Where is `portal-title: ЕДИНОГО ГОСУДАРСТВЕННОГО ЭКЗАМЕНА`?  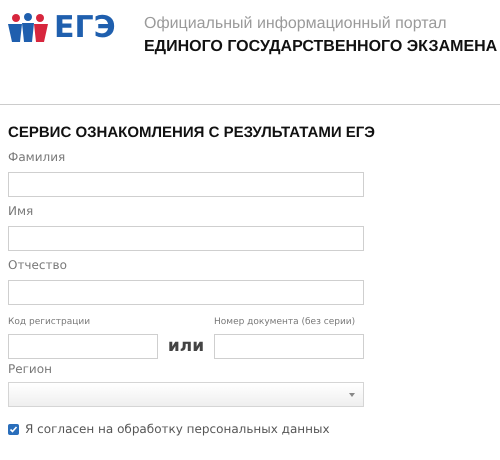
portal-title: ЕДИНОГО ГОСУДАРСТВЕННОГО ЭКЗАМЕНА is located at coordinates (321, 47).